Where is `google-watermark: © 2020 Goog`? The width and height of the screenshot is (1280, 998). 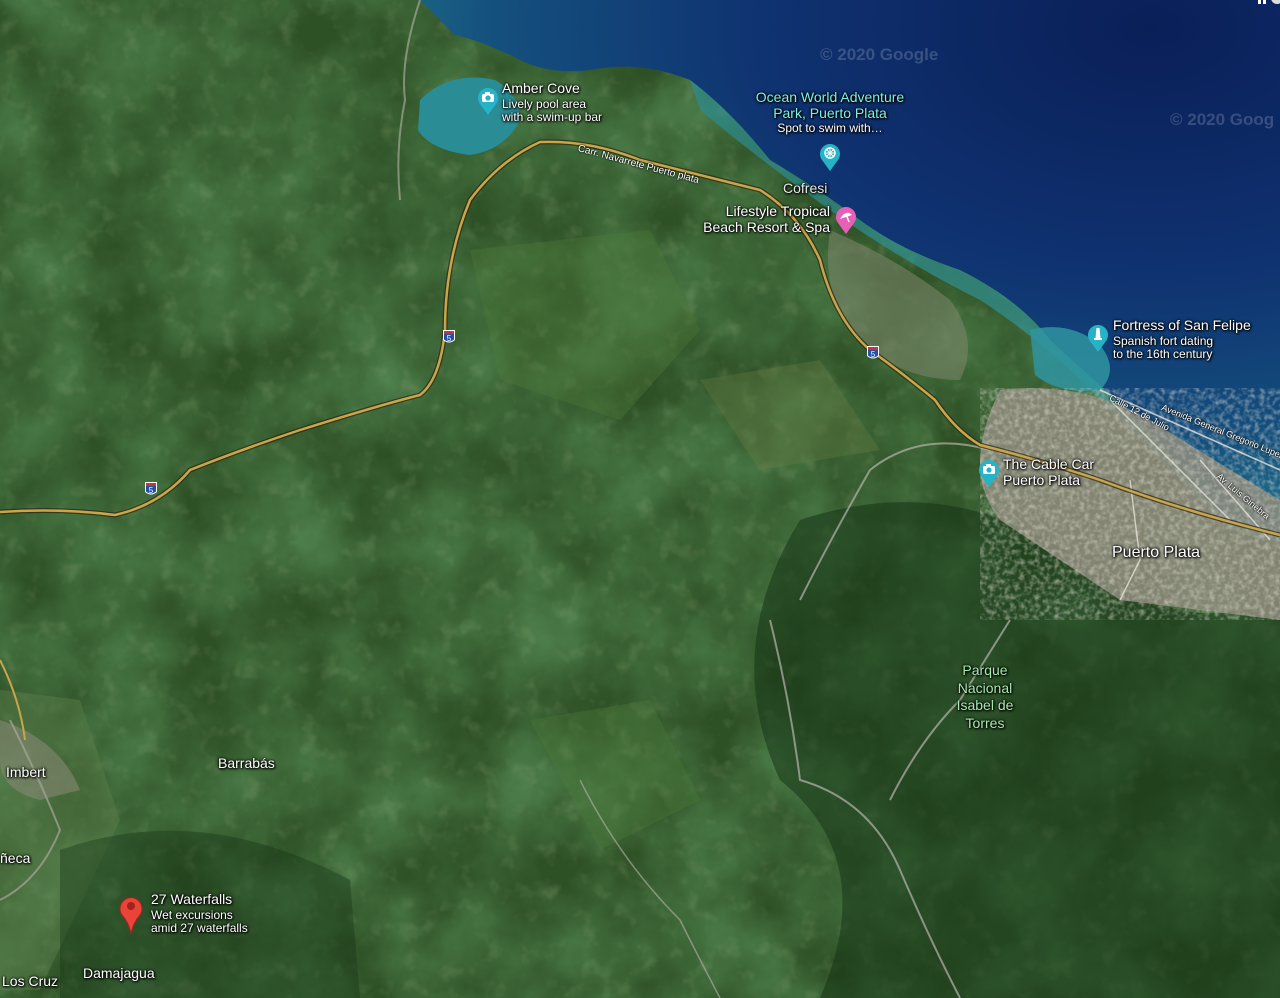
google-watermark: © 2020 Goog is located at coordinates (1222, 119).